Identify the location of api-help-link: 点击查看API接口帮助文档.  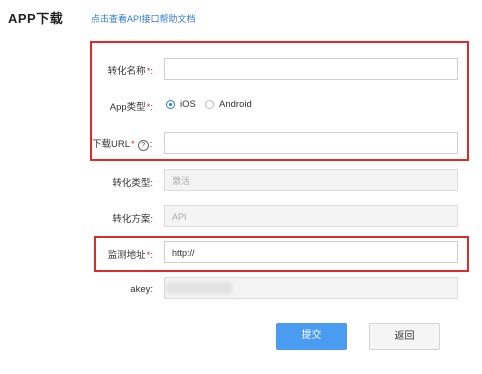
(143, 18).